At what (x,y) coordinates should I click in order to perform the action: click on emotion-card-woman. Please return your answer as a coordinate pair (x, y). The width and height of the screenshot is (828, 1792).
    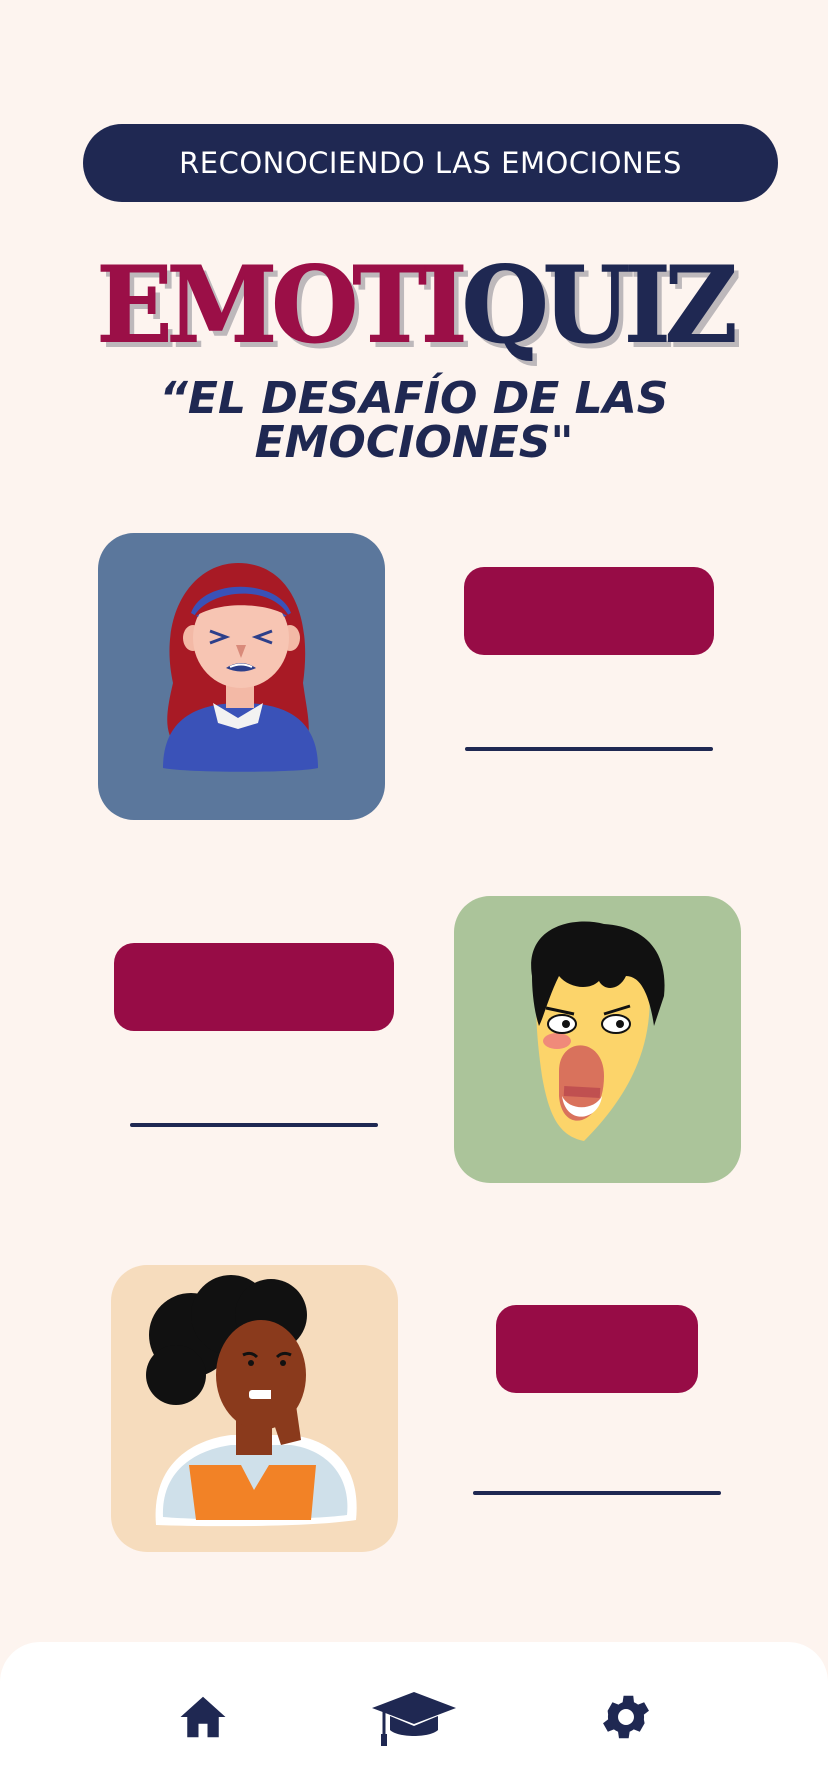
    Looking at the image, I should click on (254, 1408).